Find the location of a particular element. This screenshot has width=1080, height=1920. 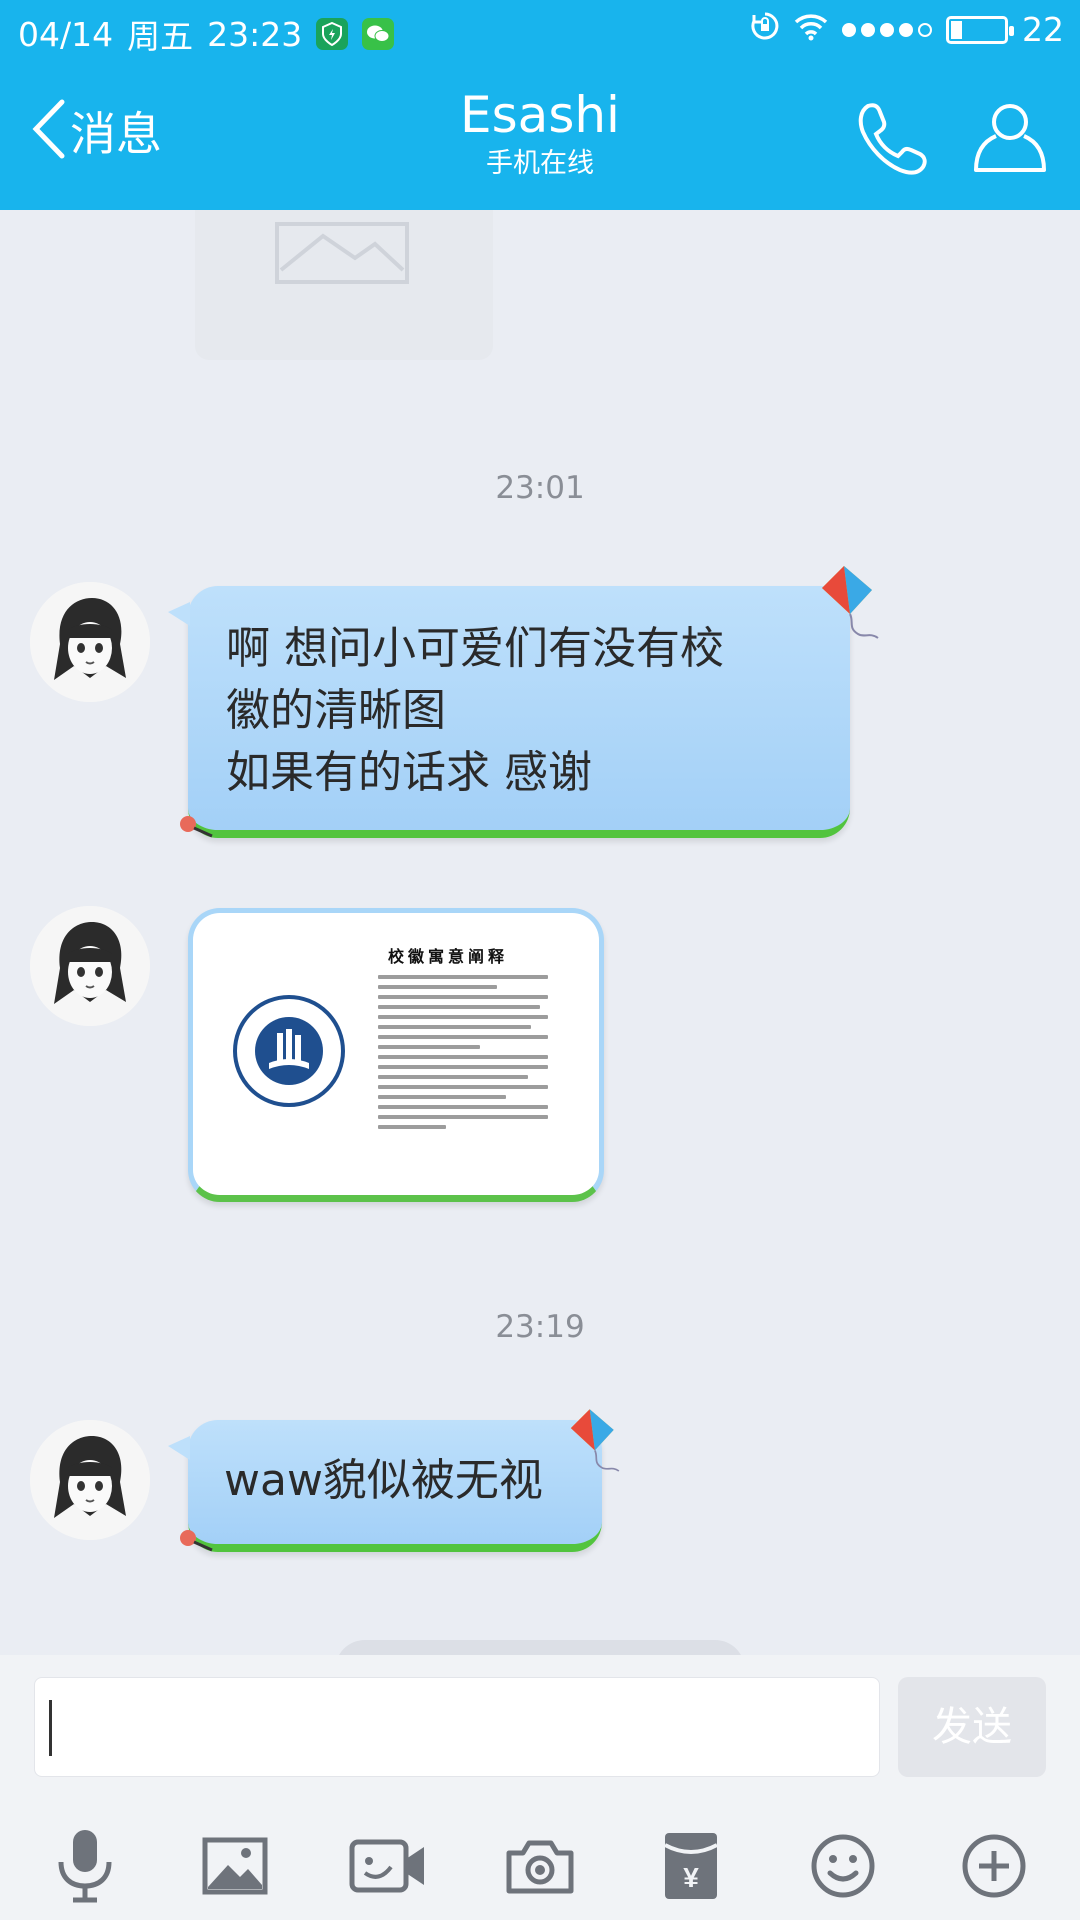

message-line: 啊 想问小可爱们有没有校 is located at coordinates (475, 648).